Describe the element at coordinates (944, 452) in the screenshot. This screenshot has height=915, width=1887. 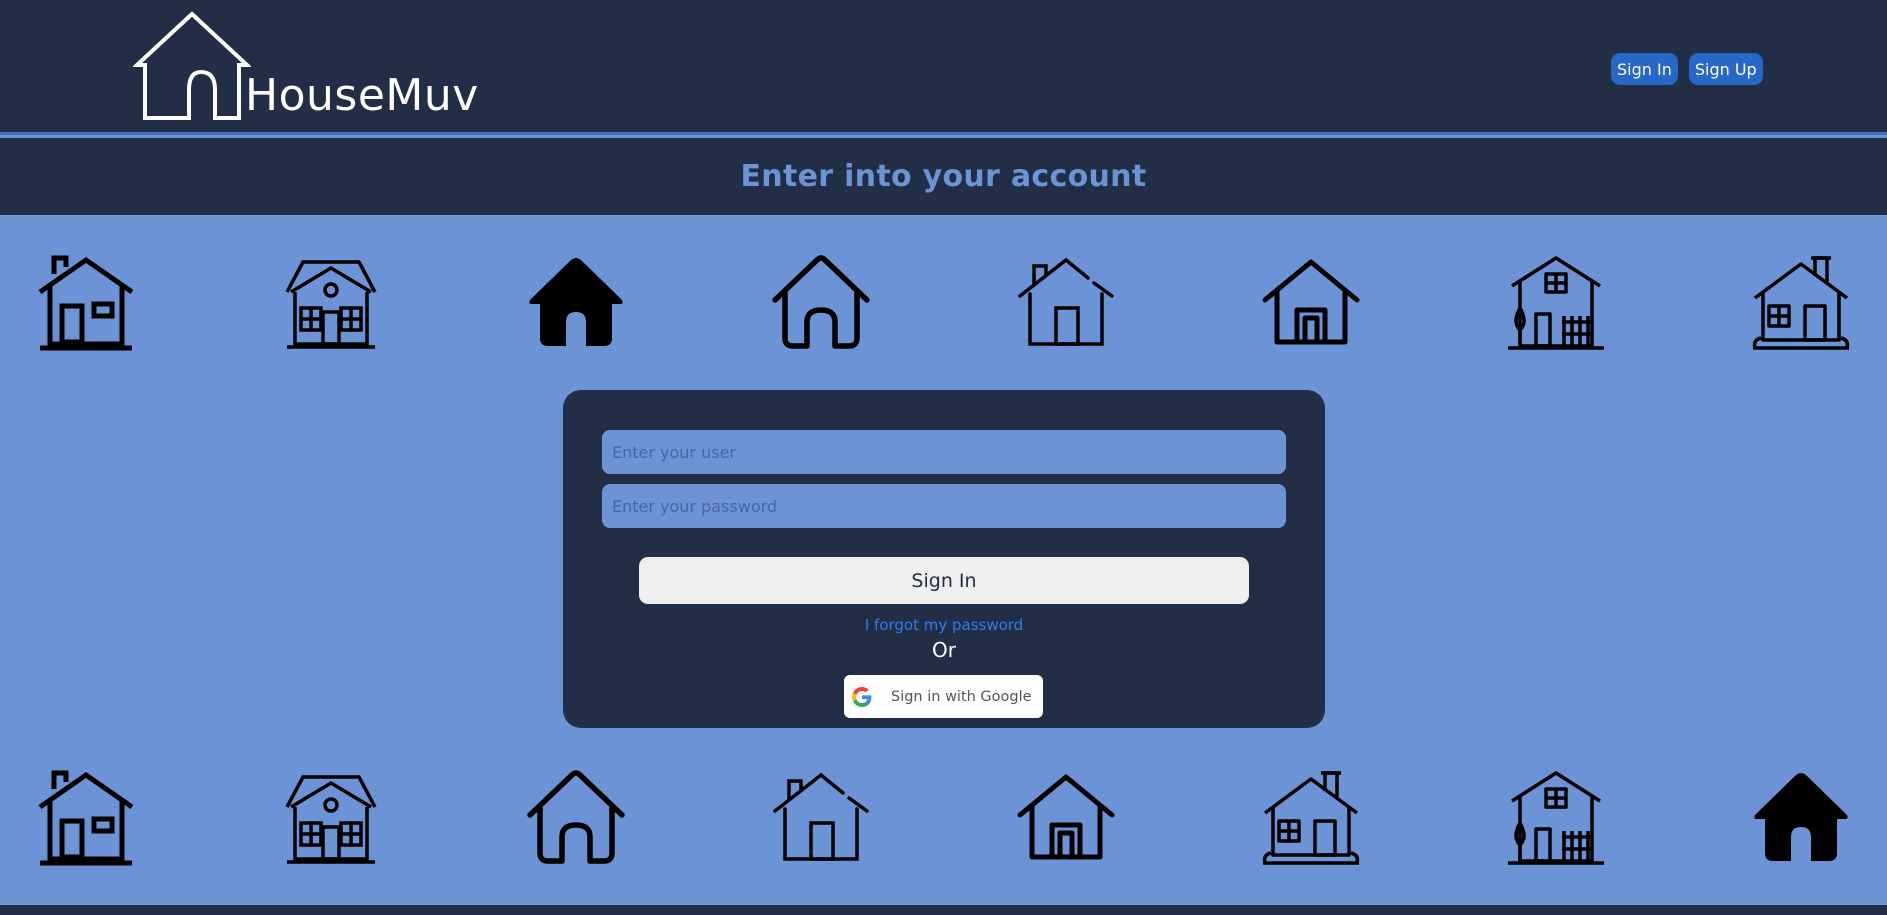
I see `user-input` at that location.